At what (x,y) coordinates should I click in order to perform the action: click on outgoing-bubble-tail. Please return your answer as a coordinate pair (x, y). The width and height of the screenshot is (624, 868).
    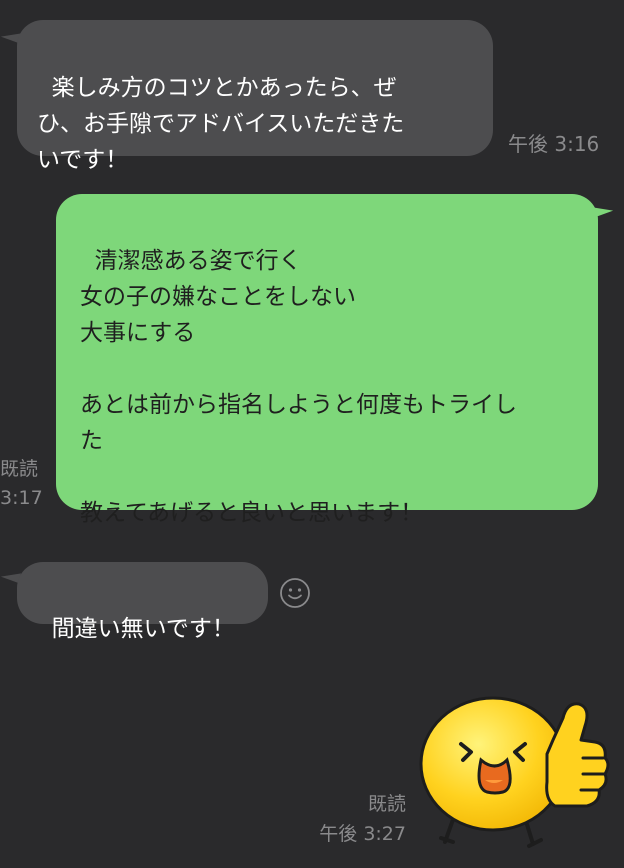
    Looking at the image, I should click on (603, 209).